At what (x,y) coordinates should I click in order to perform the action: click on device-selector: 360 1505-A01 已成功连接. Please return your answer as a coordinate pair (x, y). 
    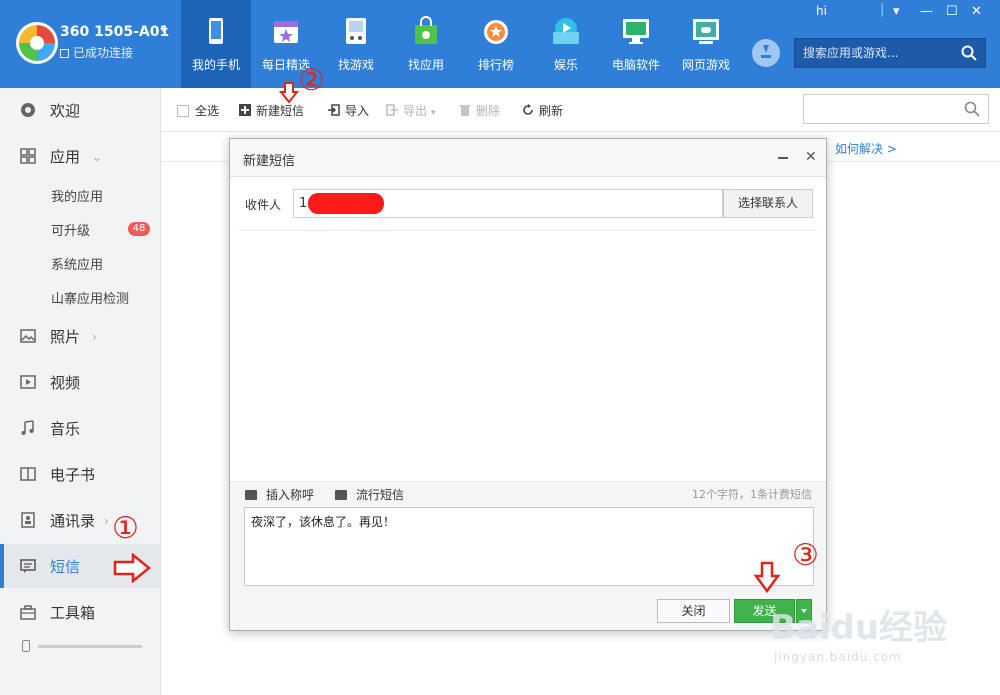
    Looking at the image, I should click on (95, 44).